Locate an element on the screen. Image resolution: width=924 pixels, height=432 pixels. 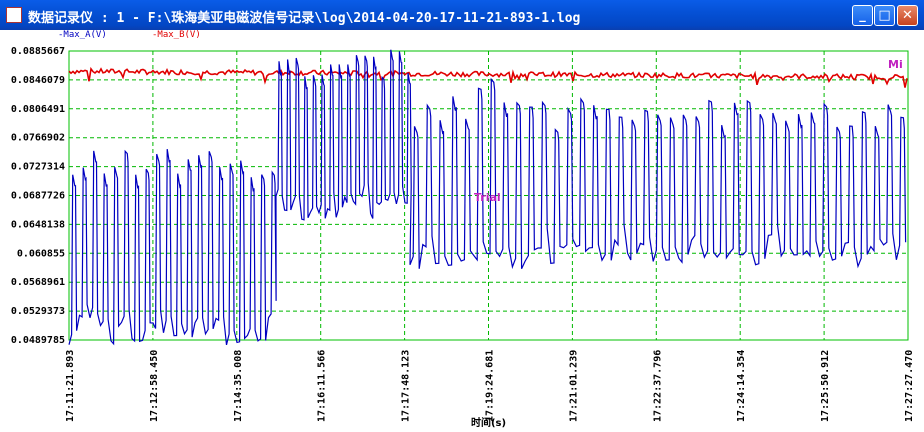
x-tick-label: 17:24:14.354 is located at coordinates (741, 386).